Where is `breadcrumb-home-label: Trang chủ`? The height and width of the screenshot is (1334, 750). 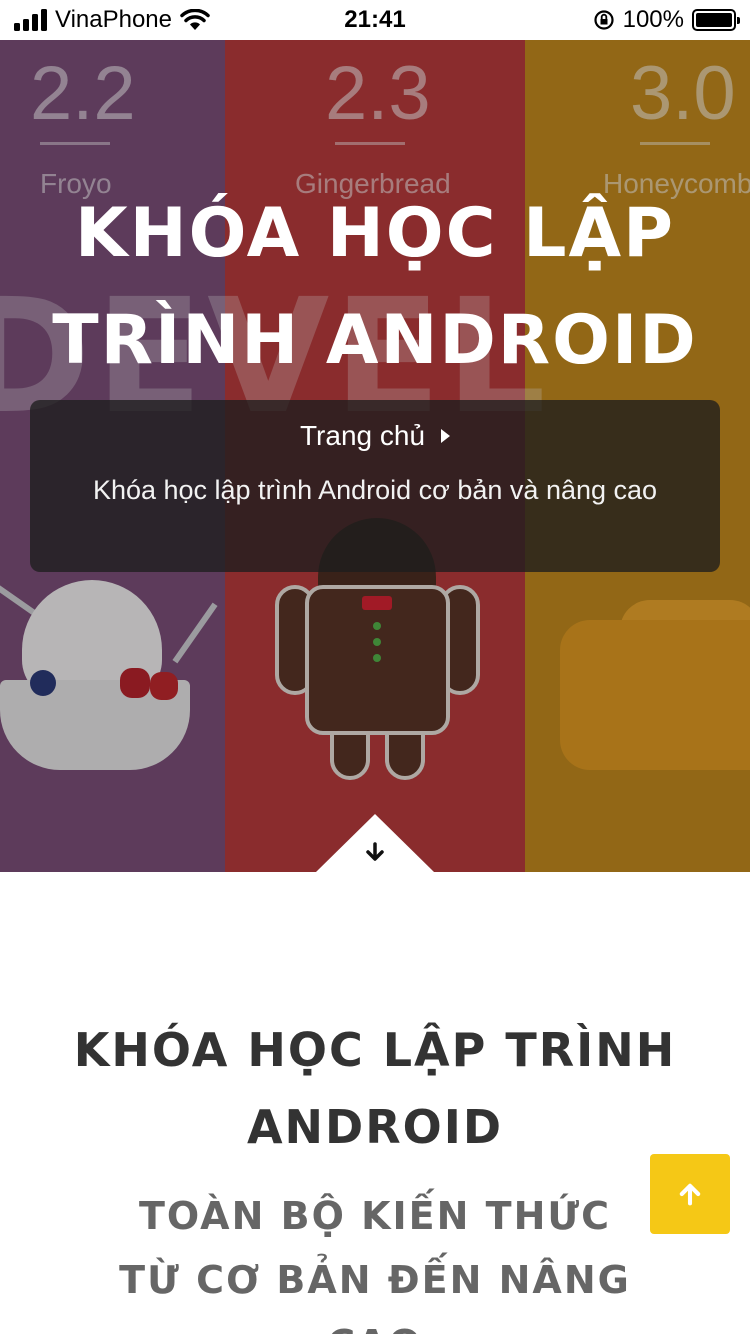 breadcrumb-home-label: Trang chủ is located at coordinates (362, 435).